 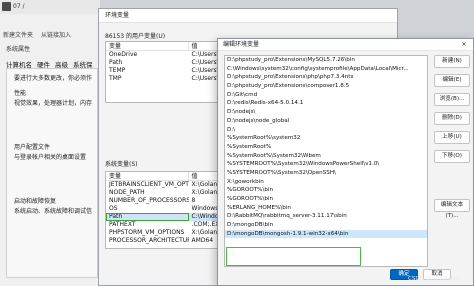 I want to click on explorer-strip: 07 /, so click(x=50, y=7).